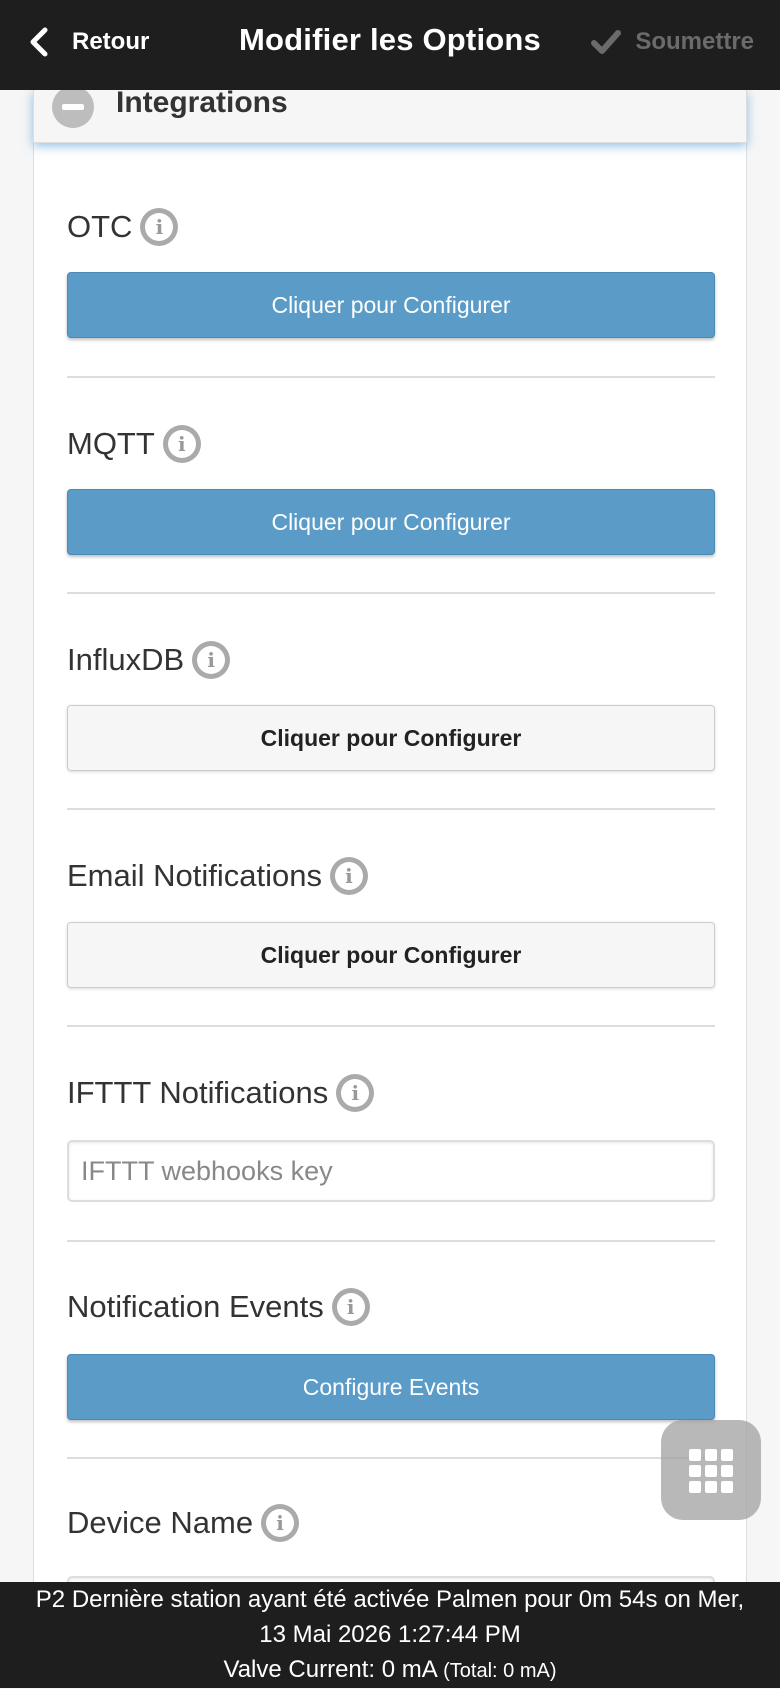  What do you see at coordinates (330, 1669) in the screenshot?
I see `valve-current: Valve Current: 0 mA` at bounding box center [330, 1669].